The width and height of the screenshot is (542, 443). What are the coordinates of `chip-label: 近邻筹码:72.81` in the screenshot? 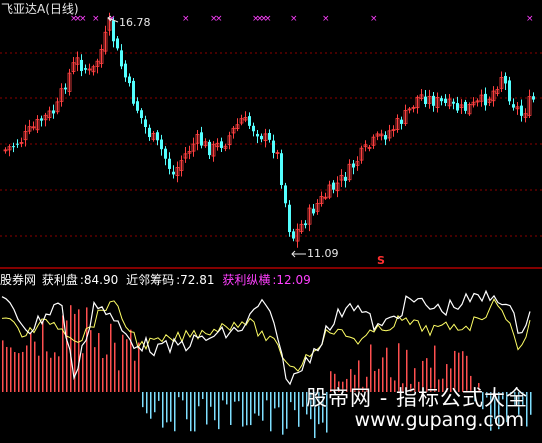 It's located at (170, 280).